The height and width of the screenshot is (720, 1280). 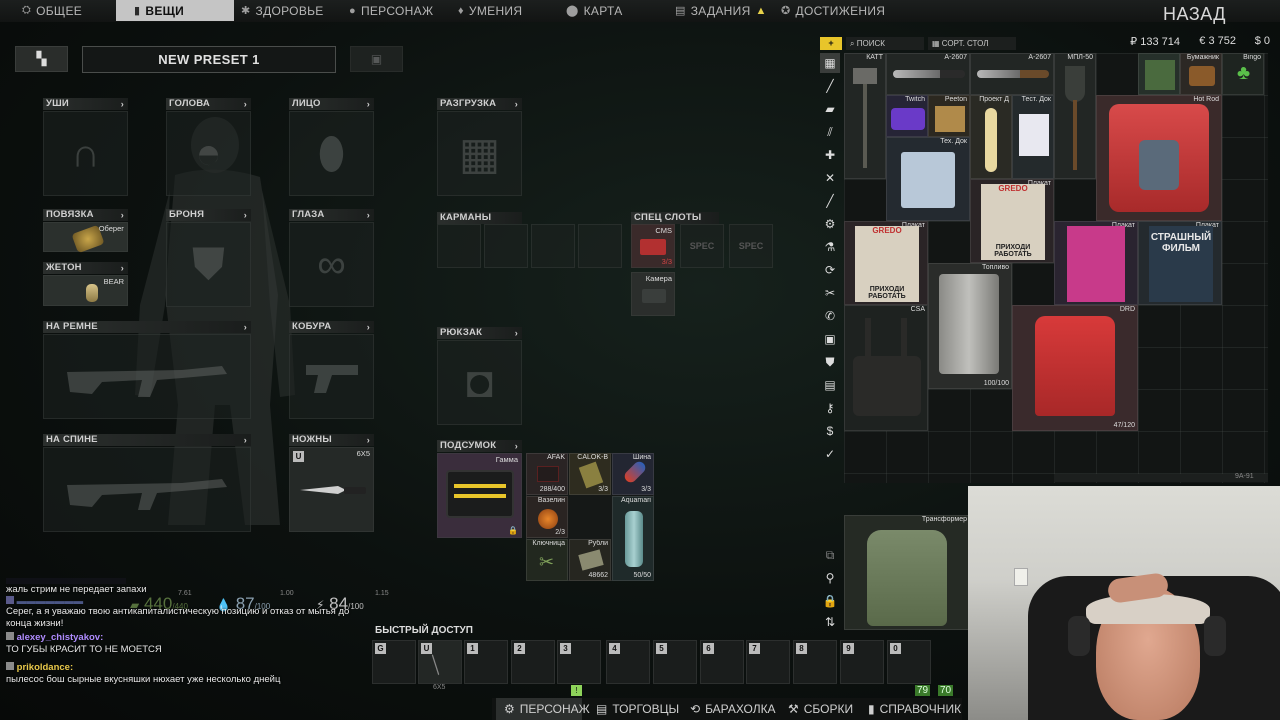 I want to click on preset-menu-button: ▚, so click(x=41, y=59).